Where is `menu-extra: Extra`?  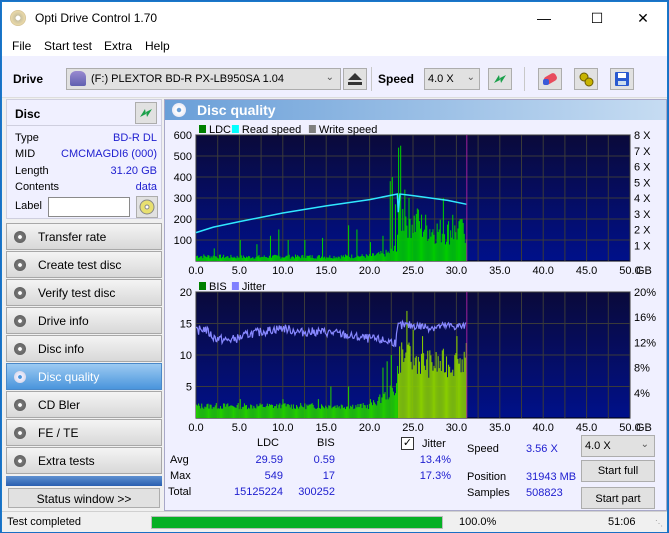
menu-extra: Extra is located at coordinates (118, 46).